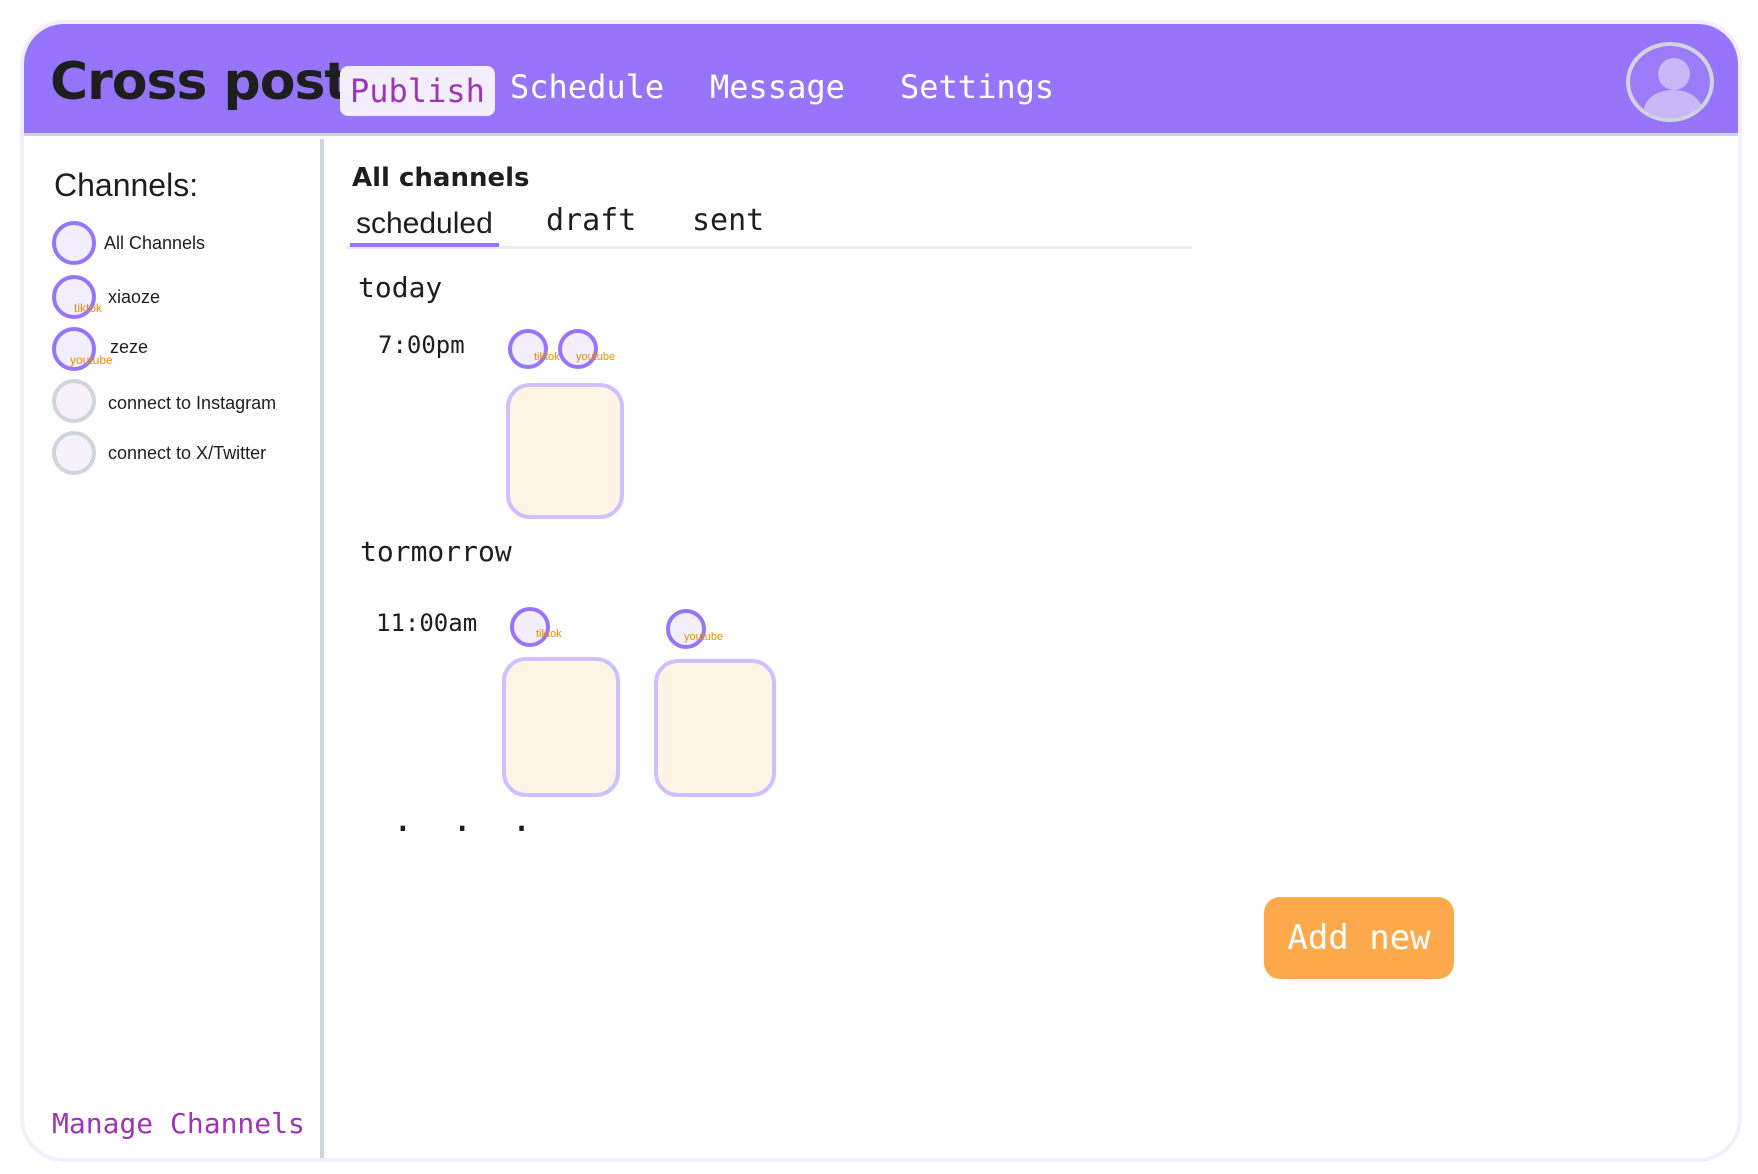  I want to click on tab-schedule: Schedule, so click(587, 87).